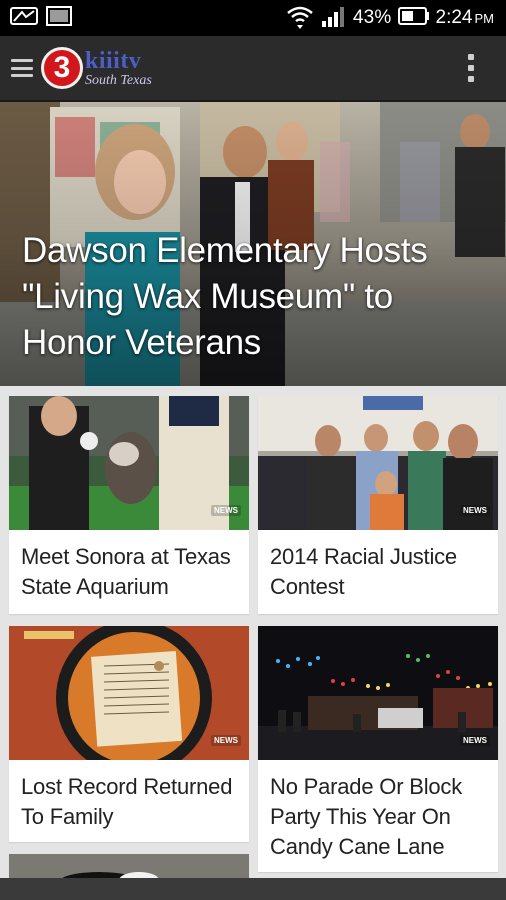  What do you see at coordinates (22, 68) in the screenshot?
I see `menu-icon` at bounding box center [22, 68].